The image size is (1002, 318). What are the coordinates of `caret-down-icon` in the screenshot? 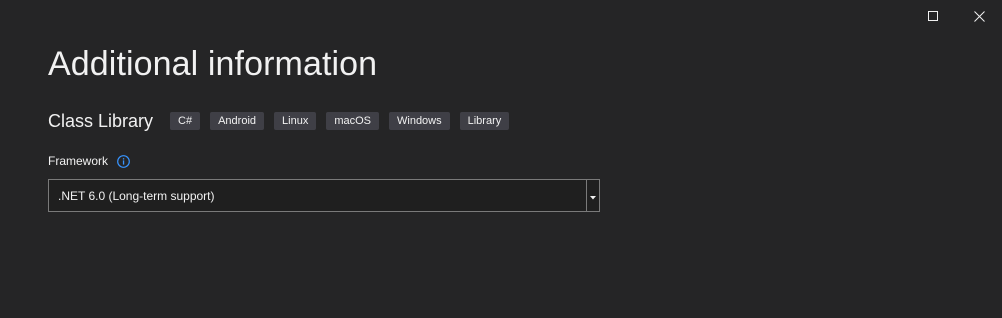 It's located at (593, 196).